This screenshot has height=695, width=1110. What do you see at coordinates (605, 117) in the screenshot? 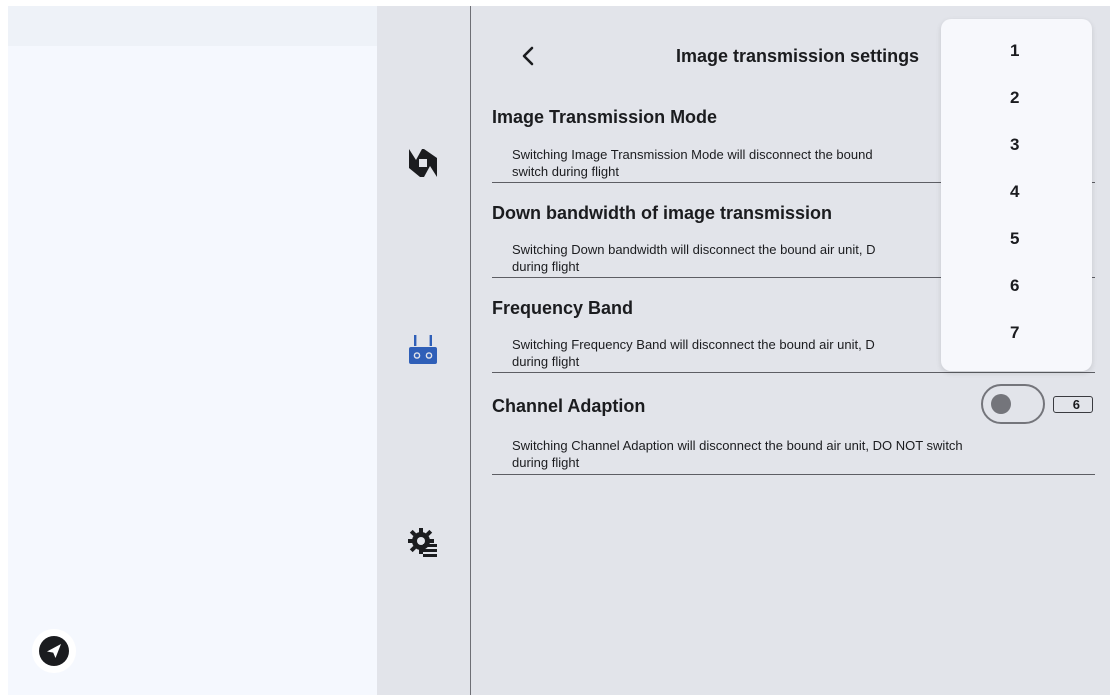
I see `section-title: Image Transmission Mode` at bounding box center [605, 117].